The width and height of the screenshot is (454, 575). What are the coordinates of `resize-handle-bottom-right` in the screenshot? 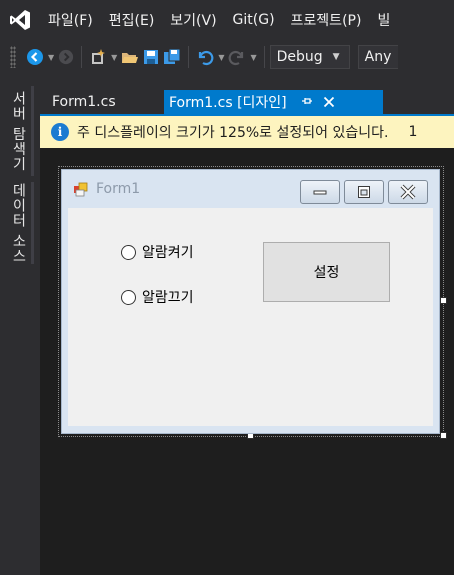 It's located at (443, 435).